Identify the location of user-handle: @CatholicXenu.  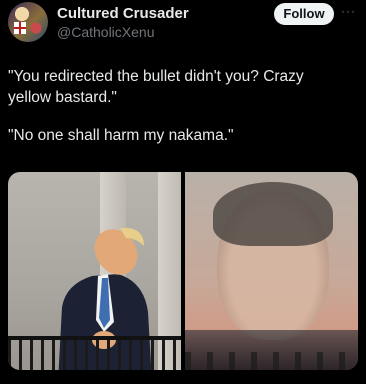
(106, 32).